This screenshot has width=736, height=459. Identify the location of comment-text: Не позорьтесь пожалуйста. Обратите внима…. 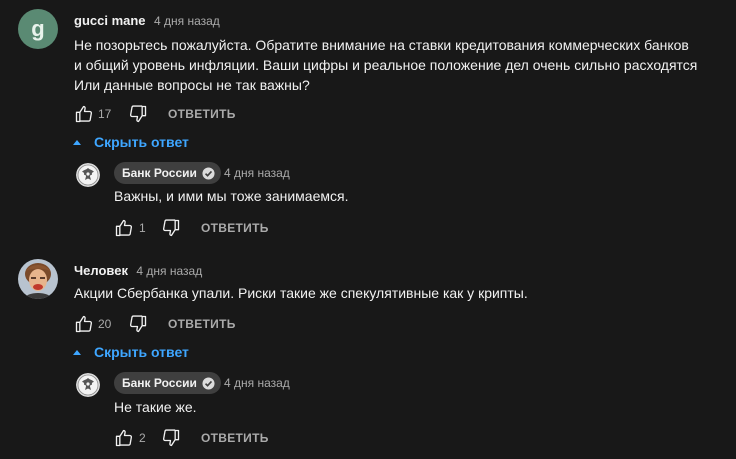
(386, 65).